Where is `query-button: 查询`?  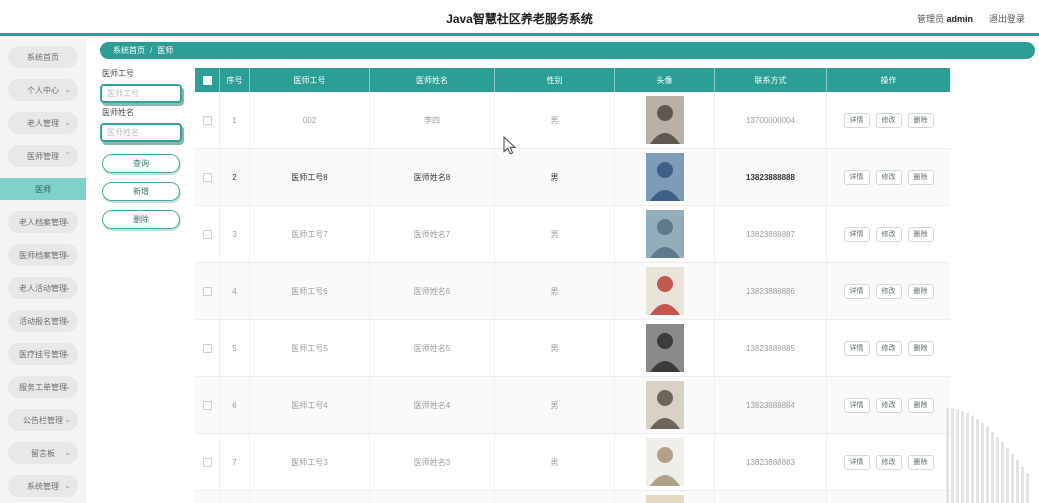 query-button: 查询 is located at coordinates (141, 163).